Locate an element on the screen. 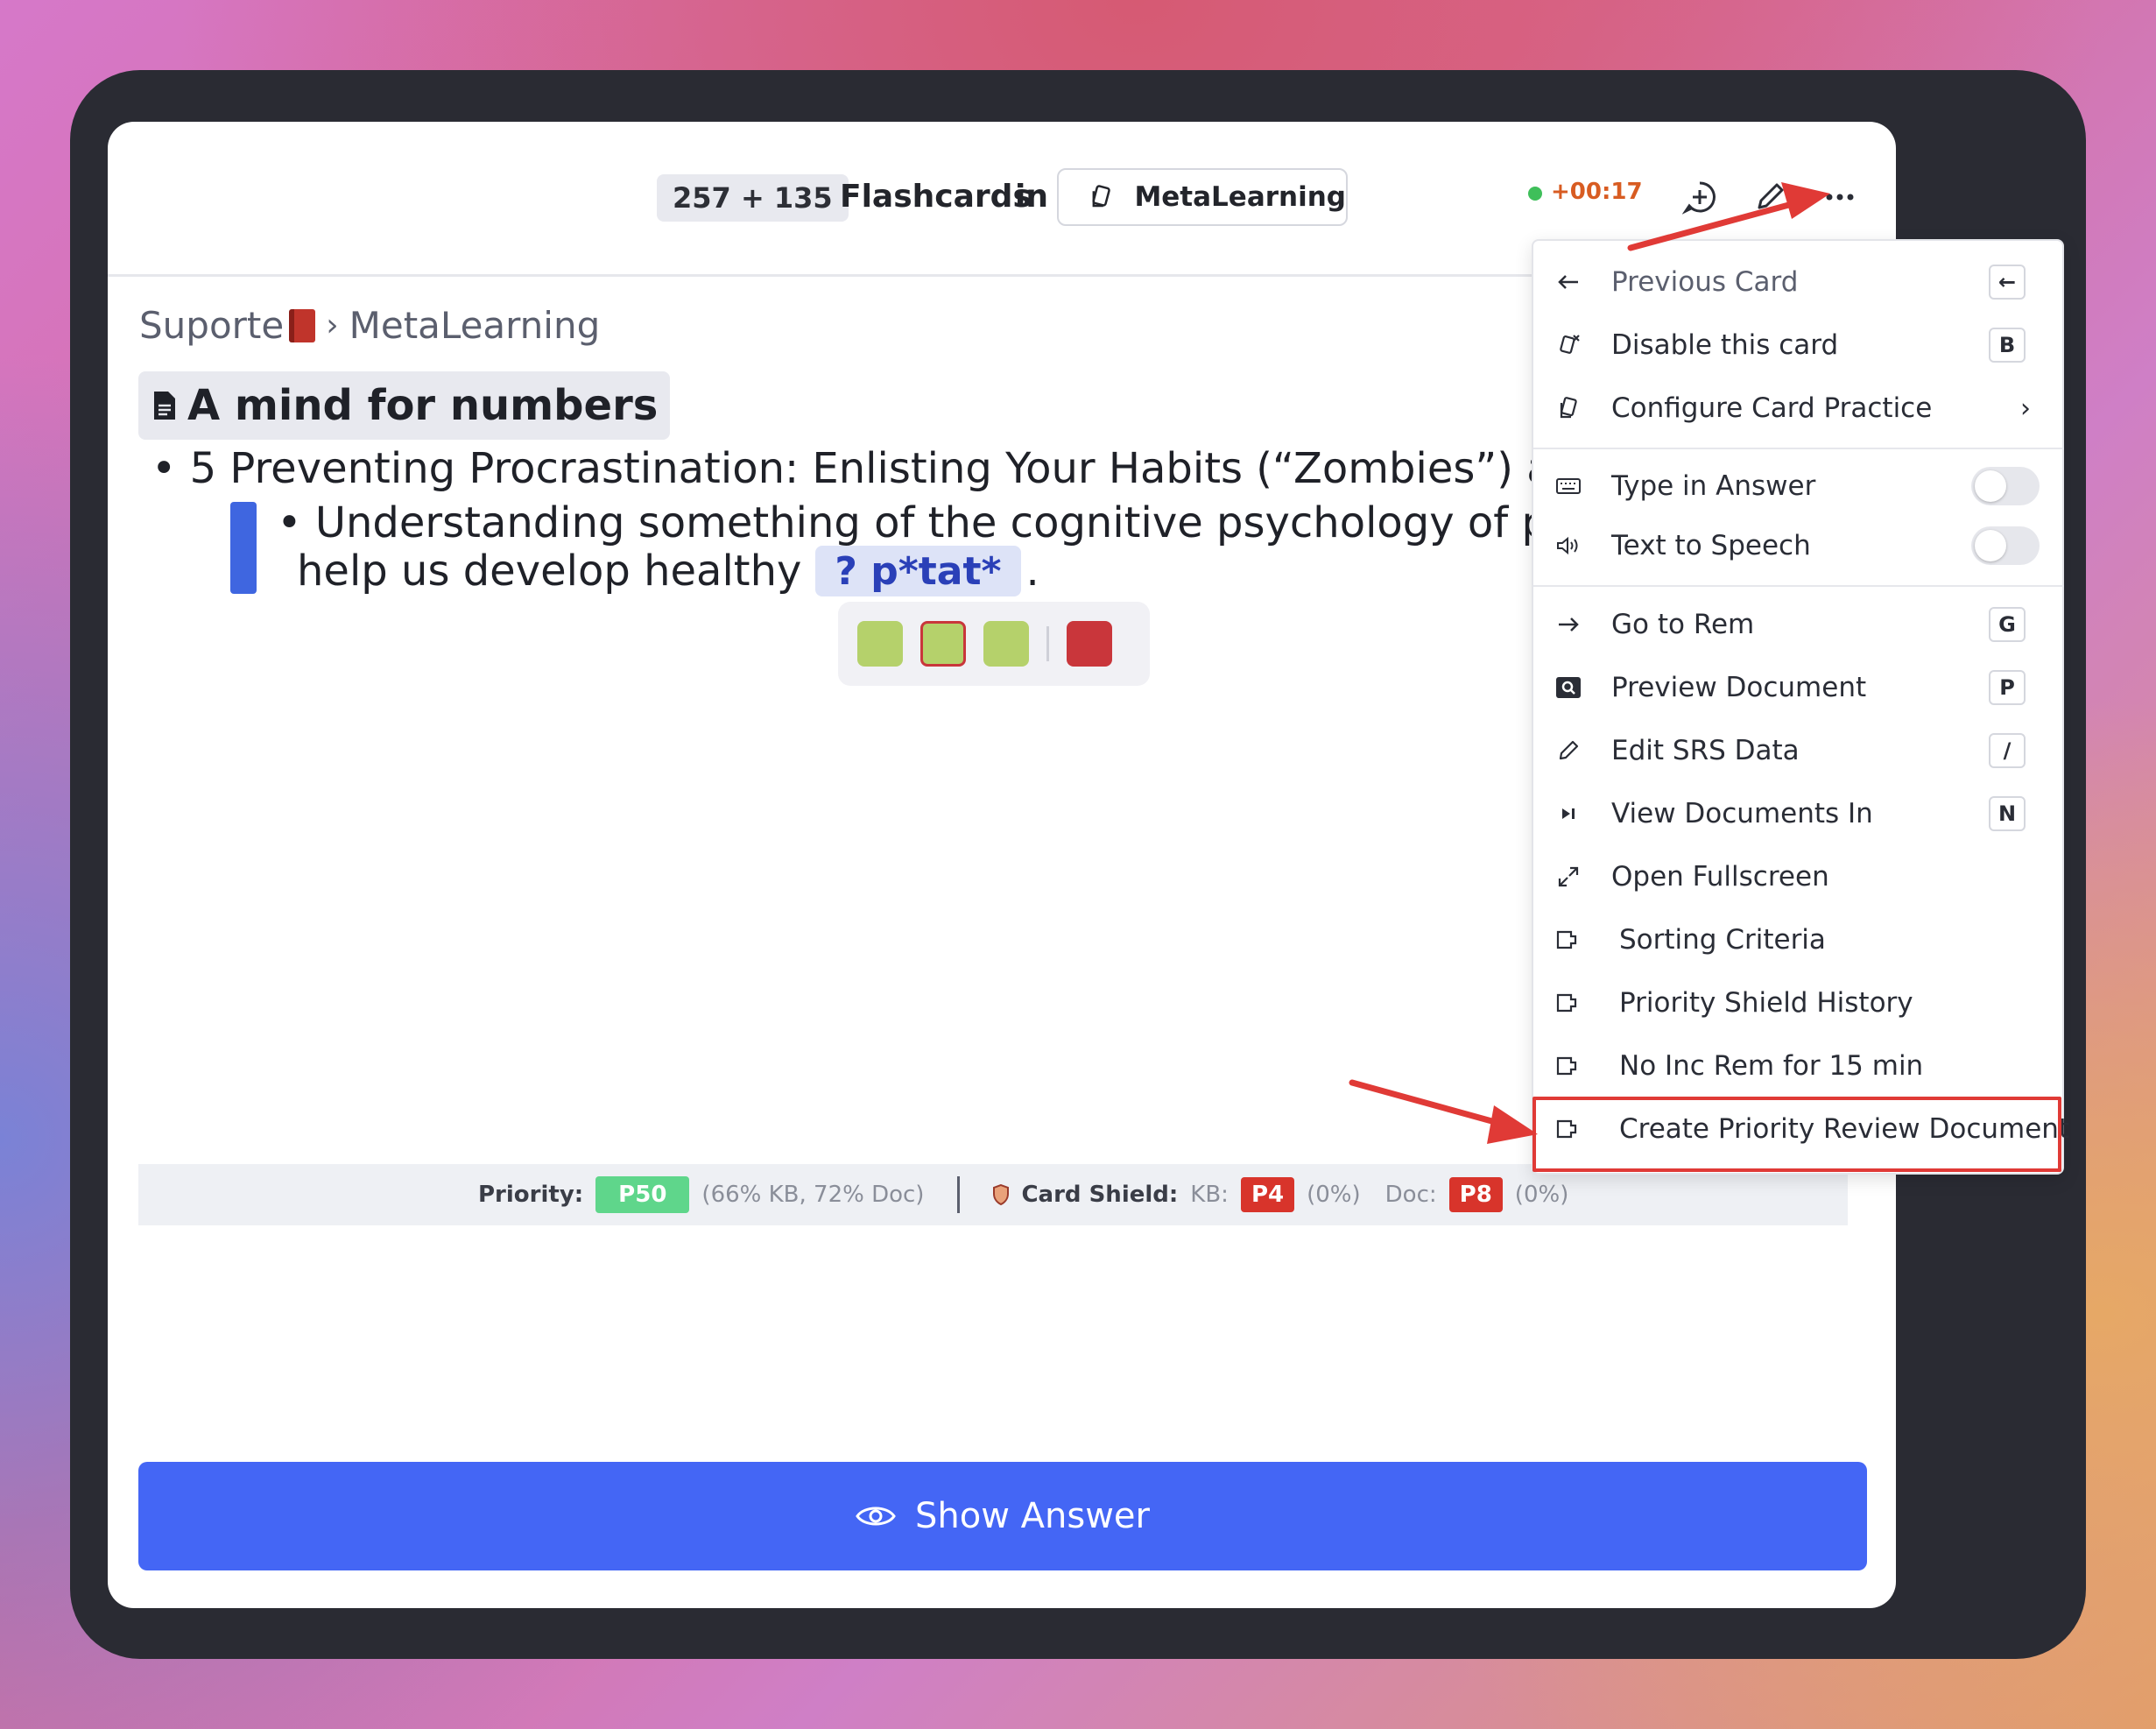 The width and height of the screenshot is (2156, 1729). card-count: 257 + 135 is located at coordinates (753, 198).